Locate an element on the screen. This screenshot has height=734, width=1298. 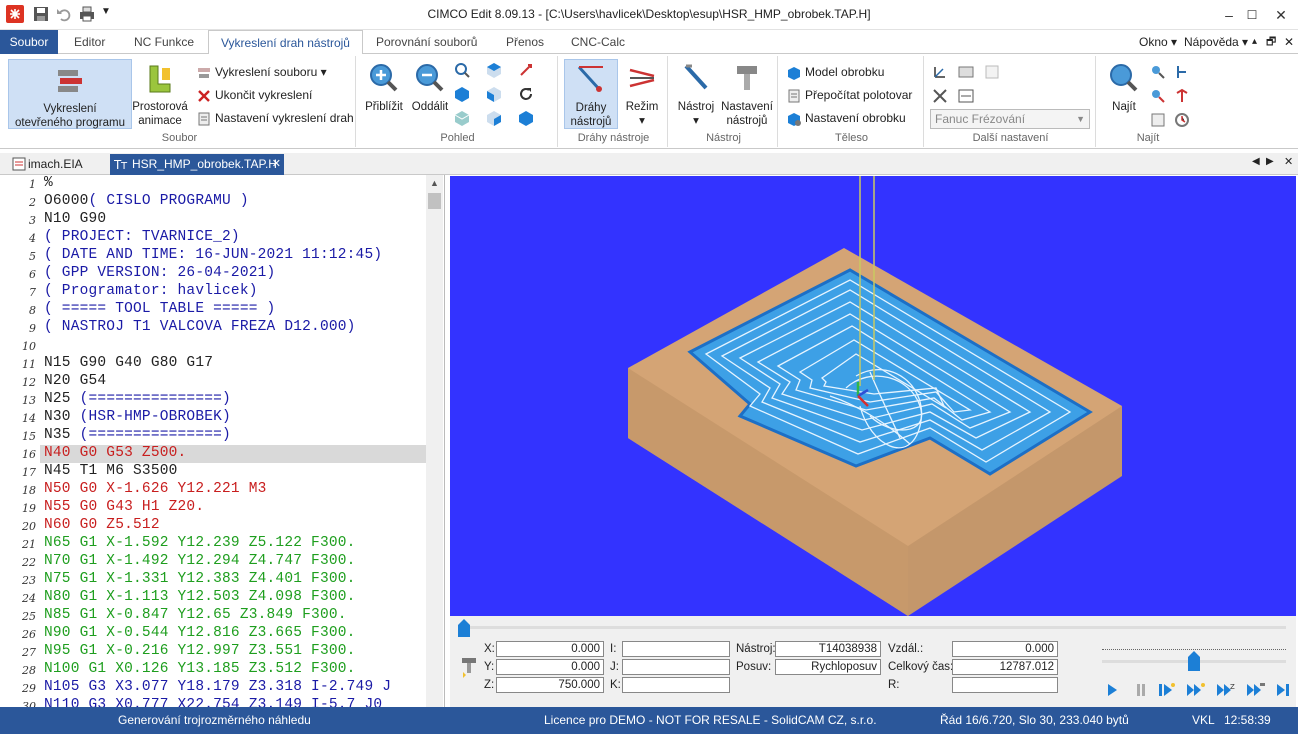
goto-top-icon is located at coordinates (1182, 96).